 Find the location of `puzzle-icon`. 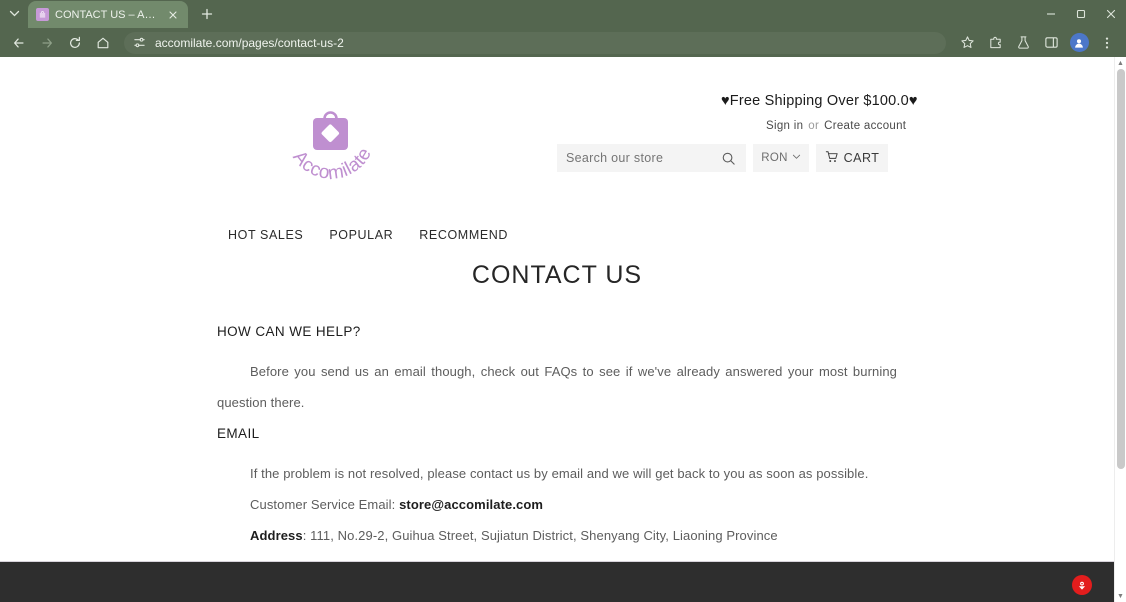

puzzle-icon is located at coordinates (995, 43).